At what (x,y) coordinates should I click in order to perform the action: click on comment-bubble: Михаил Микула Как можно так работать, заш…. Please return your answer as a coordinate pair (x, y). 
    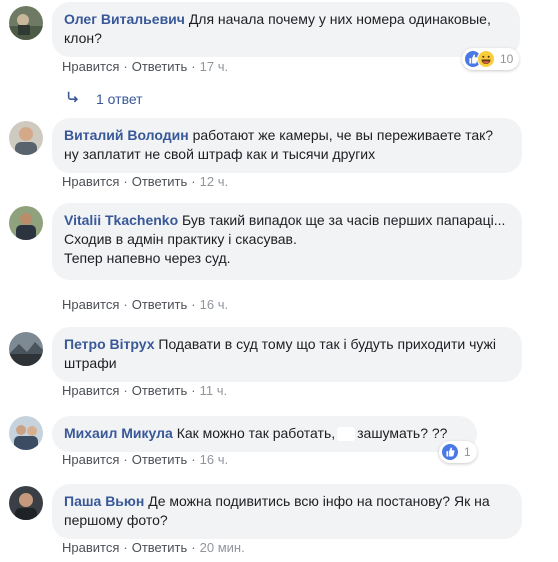
    Looking at the image, I should click on (264, 434).